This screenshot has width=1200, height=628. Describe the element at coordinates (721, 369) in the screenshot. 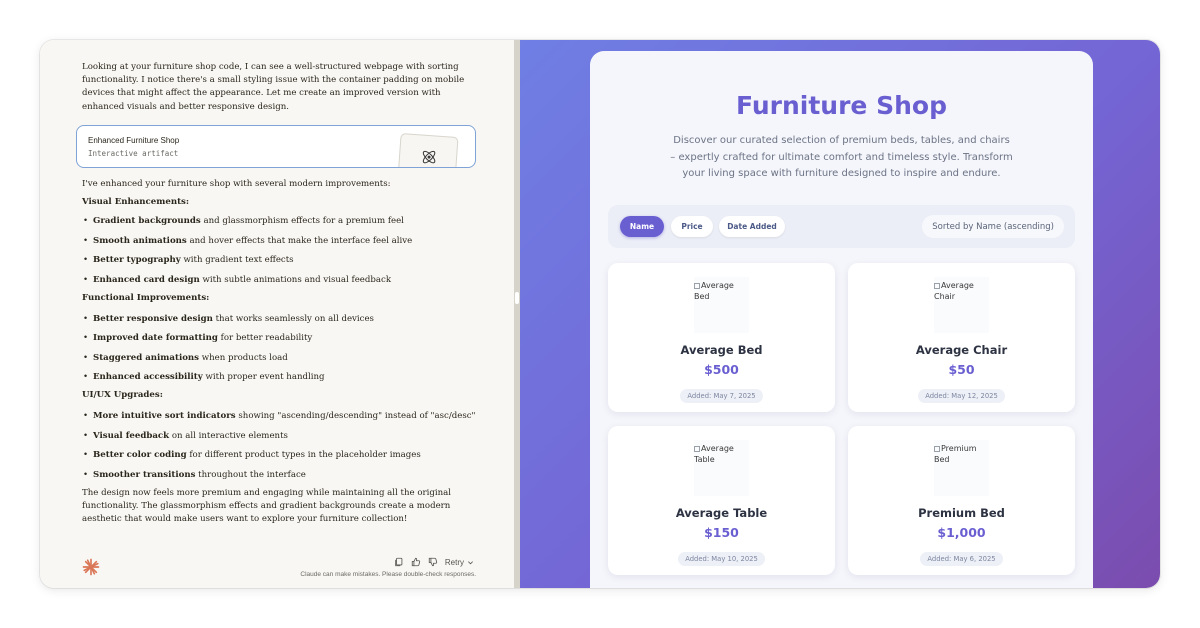

I see `product-price: $500` at that location.